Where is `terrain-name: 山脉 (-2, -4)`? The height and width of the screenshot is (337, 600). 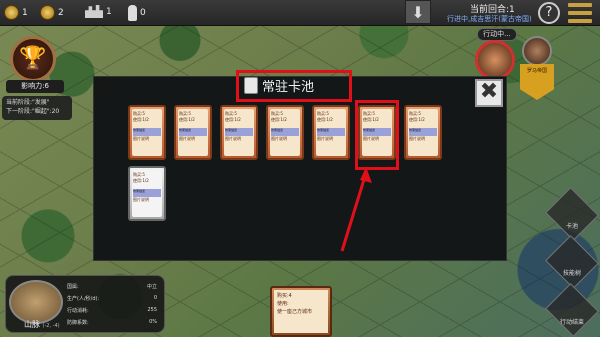 terrain-name: 山脉 (-2, -4) is located at coordinates (42, 324).